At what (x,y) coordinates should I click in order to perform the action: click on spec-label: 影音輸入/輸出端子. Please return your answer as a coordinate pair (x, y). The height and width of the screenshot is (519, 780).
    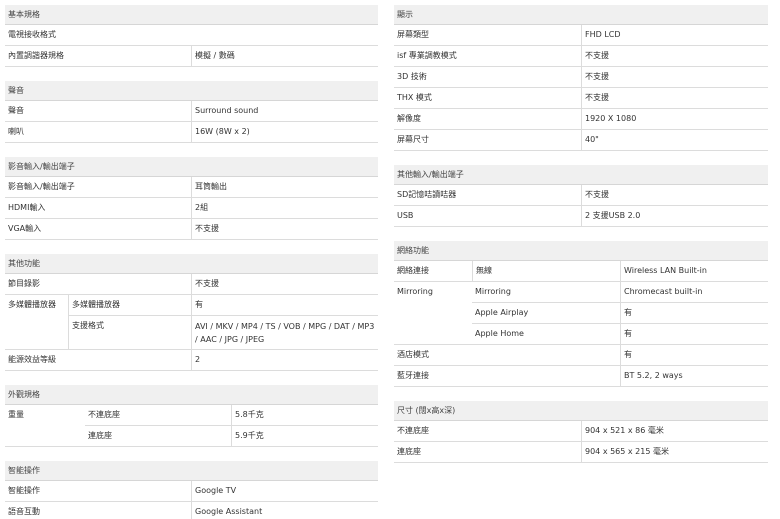
    Looking at the image, I should click on (41, 186).